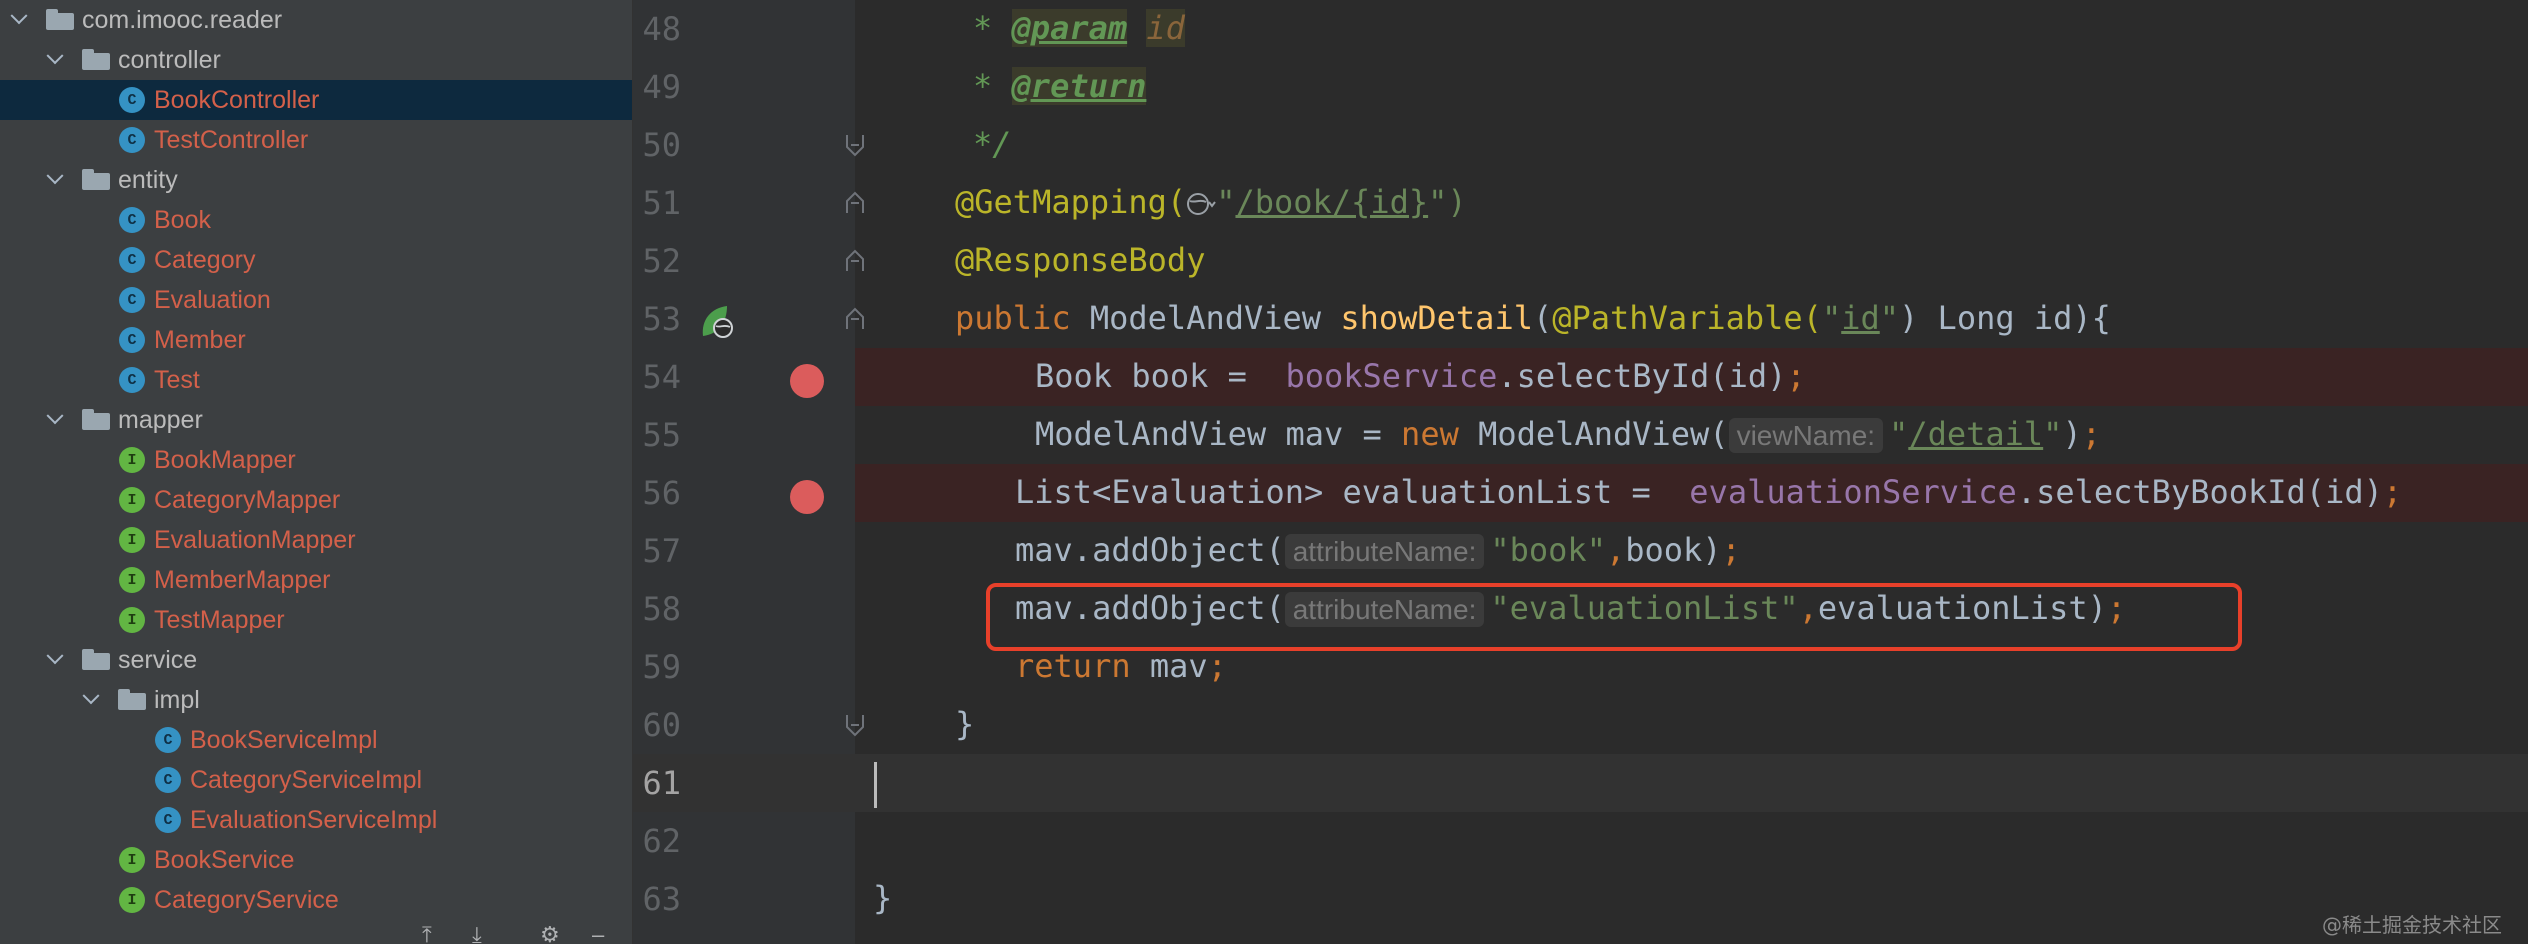 The height and width of the screenshot is (944, 2528). What do you see at coordinates (598, 934) in the screenshot?
I see `minimize-icon: –` at bounding box center [598, 934].